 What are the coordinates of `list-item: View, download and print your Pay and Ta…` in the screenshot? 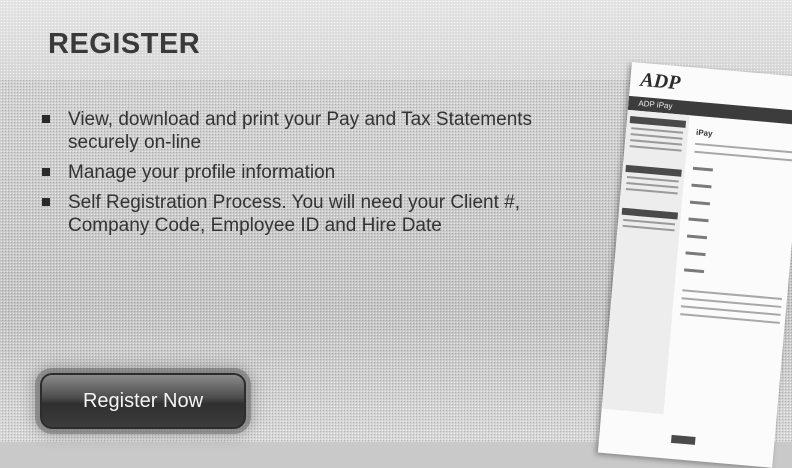 It's located at (322, 131).